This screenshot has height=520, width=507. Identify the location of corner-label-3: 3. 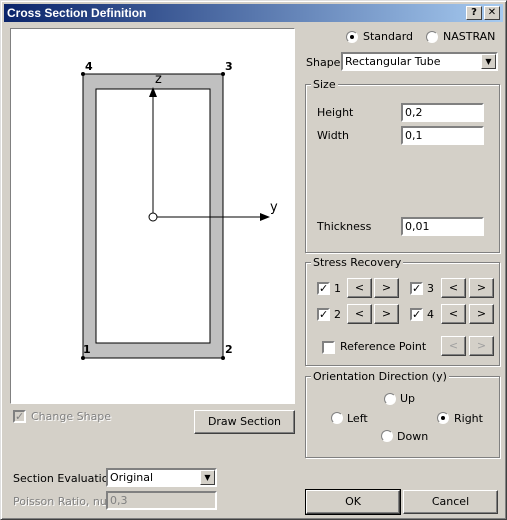
(229, 66).